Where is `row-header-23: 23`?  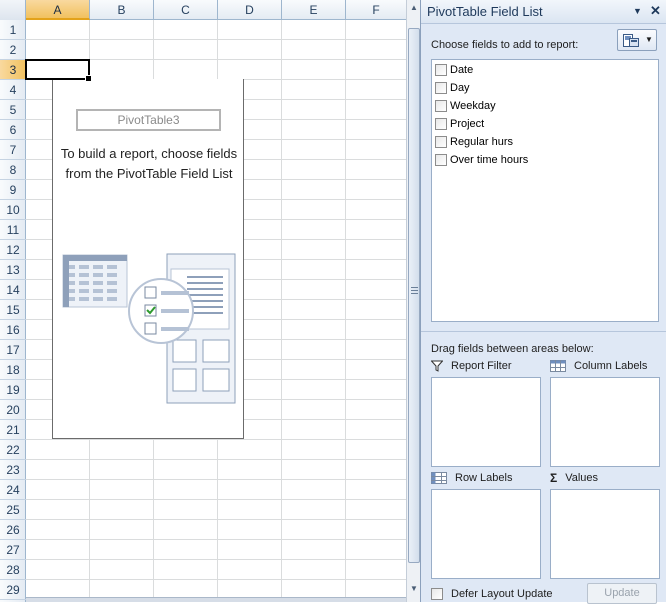 row-header-23: 23 is located at coordinates (13, 470).